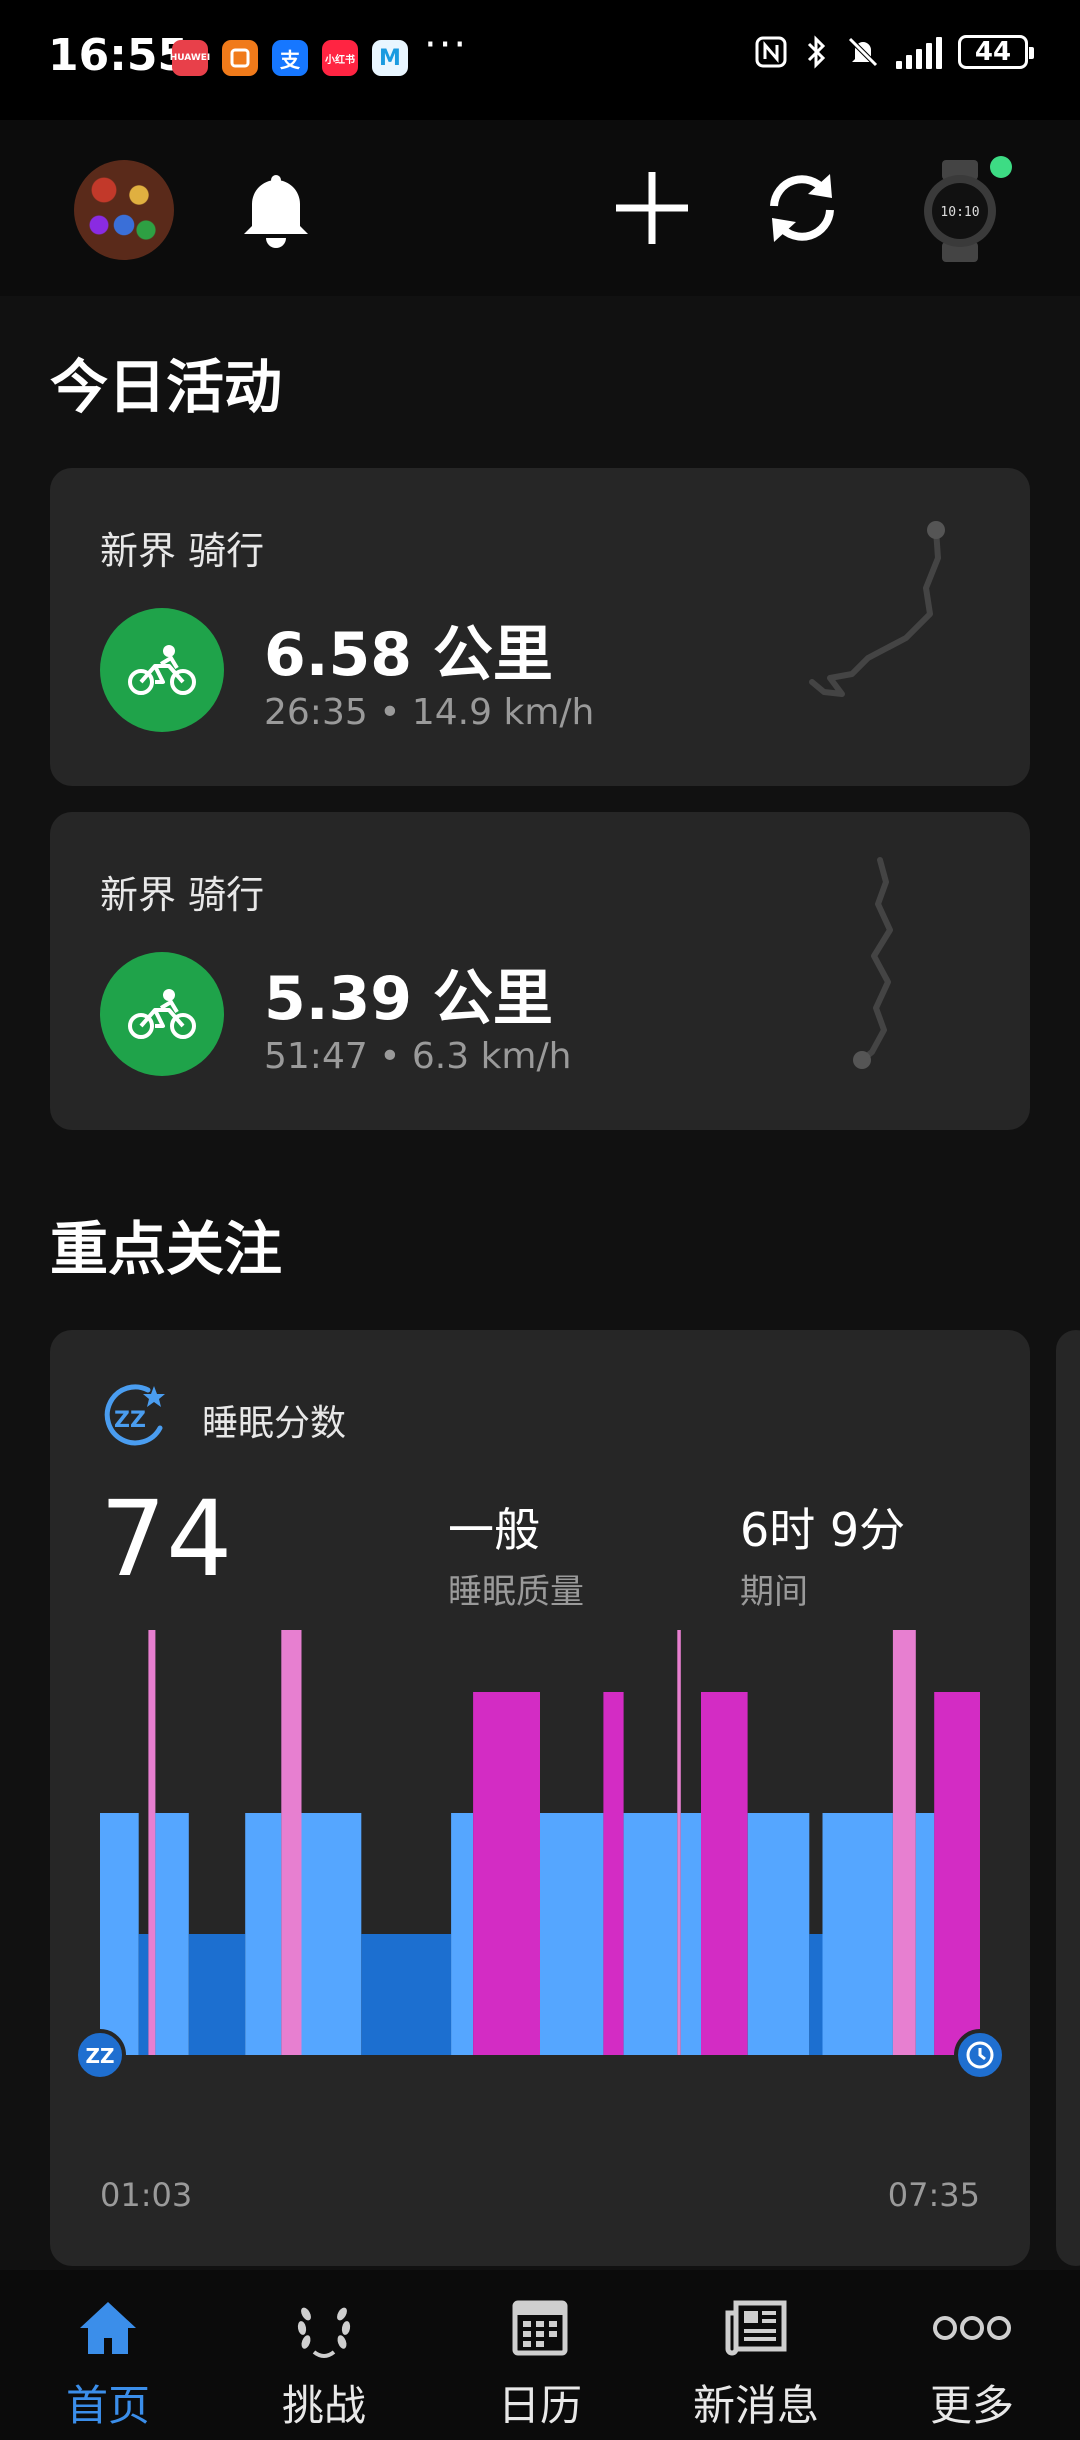 The height and width of the screenshot is (2440, 1080). What do you see at coordinates (429, 712) in the screenshot?
I see `activity-meta: 26:35 • 14.9 km/h` at bounding box center [429, 712].